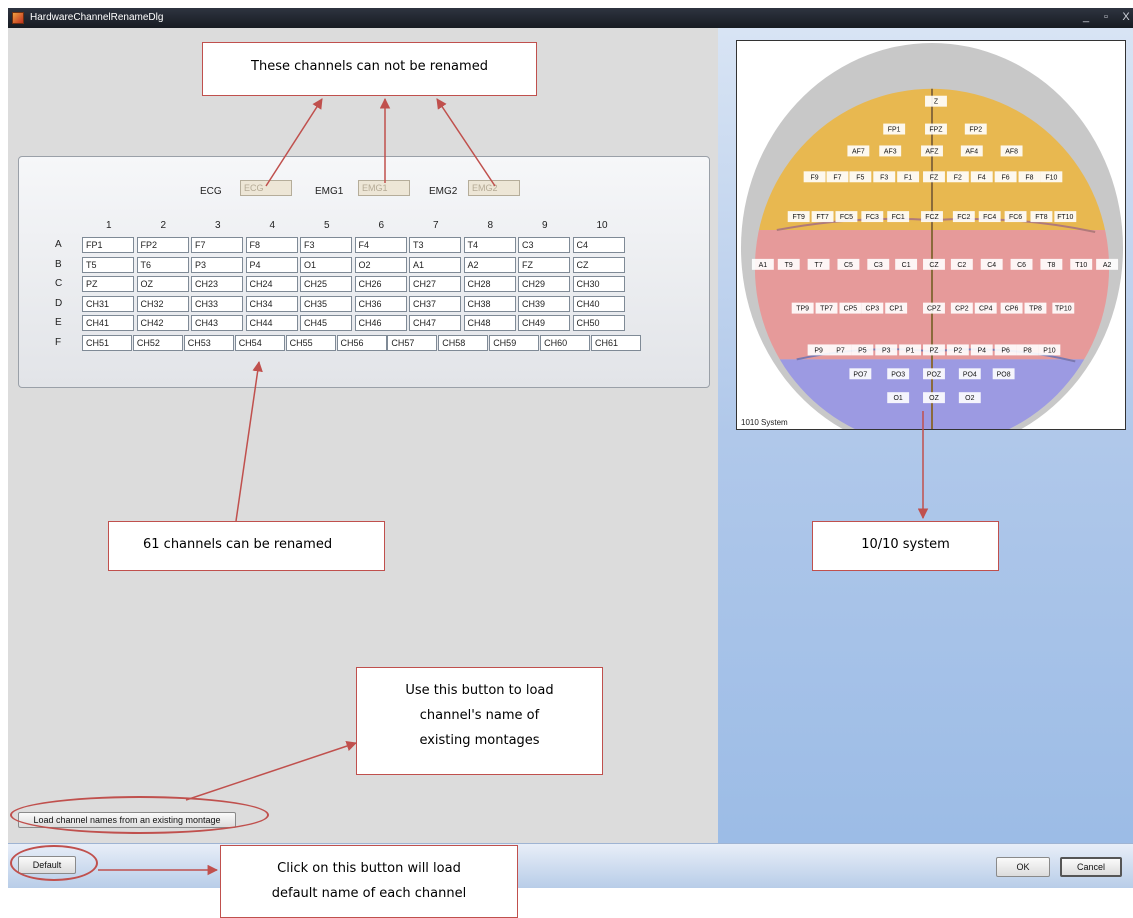 The height and width of the screenshot is (918, 1133). What do you see at coordinates (266, 188) in the screenshot?
I see `ecg-field: ECG` at bounding box center [266, 188].